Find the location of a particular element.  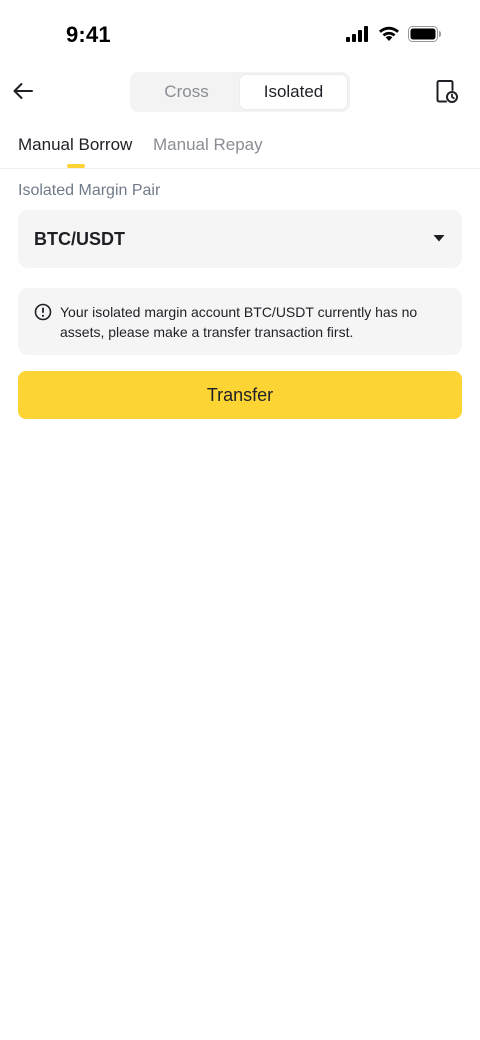

history-button is located at coordinates (447, 93).